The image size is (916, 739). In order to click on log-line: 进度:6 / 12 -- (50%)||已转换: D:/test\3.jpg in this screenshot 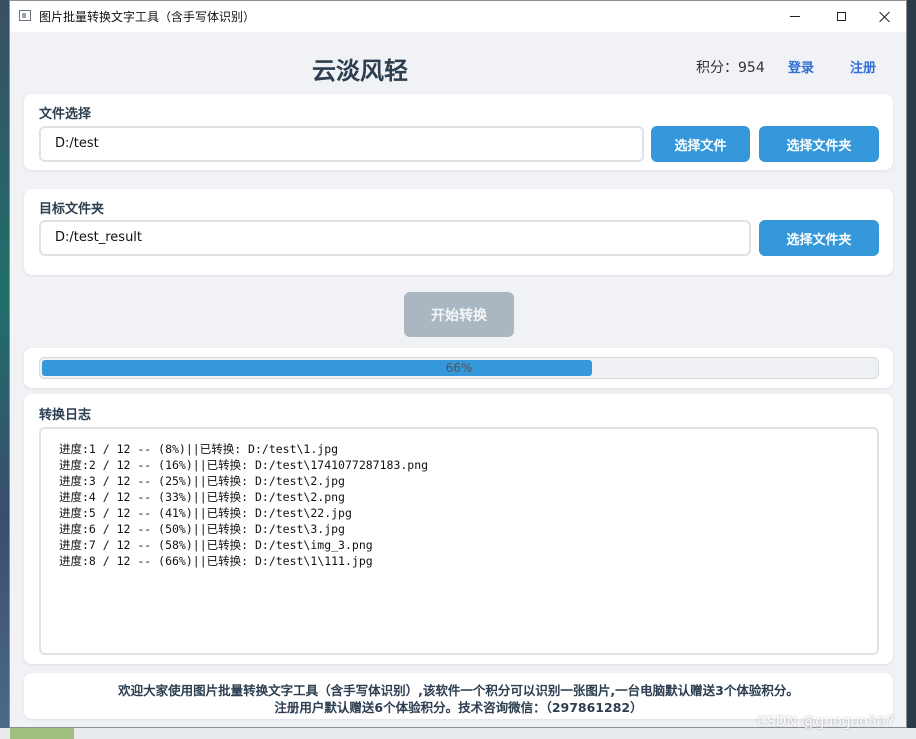, I will do `click(202, 529)`.